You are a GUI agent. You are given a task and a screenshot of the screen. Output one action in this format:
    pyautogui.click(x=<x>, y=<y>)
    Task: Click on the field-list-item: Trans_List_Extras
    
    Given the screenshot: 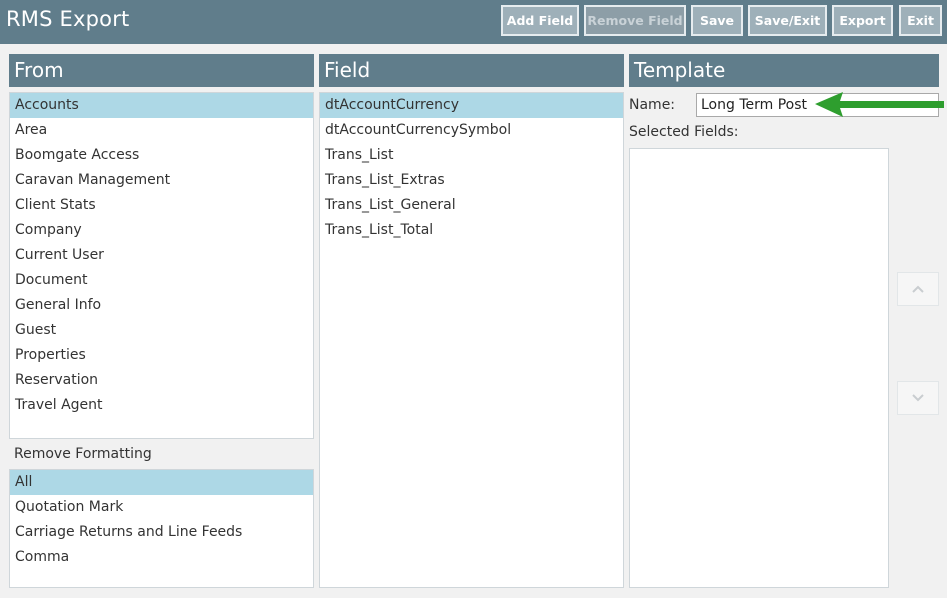 What is the action you would take?
    pyautogui.click(x=471, y=180)
    